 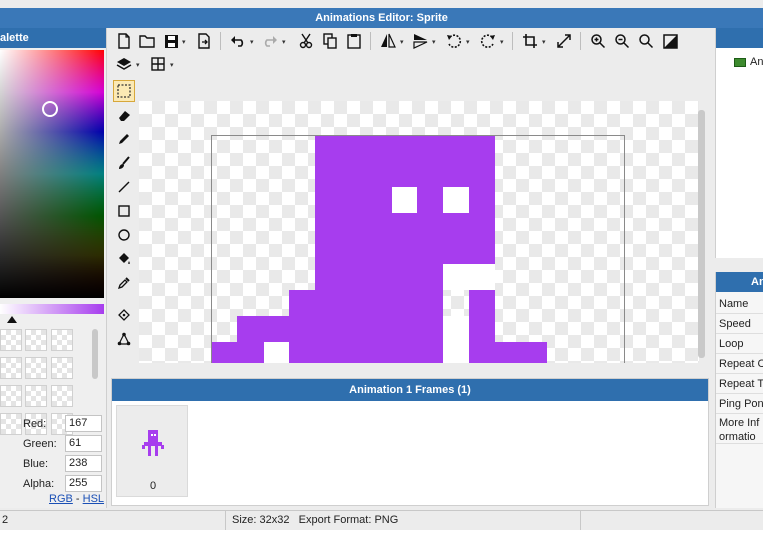 I want to click on paste-icon, so click(x=354, y=41).